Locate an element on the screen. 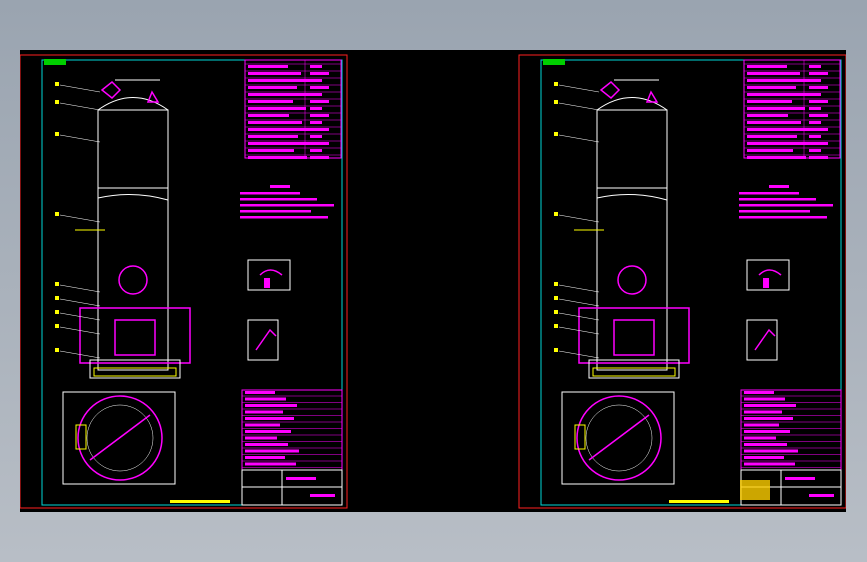 This screenshot has width=867, height=562. inner-box is located at coordinates (634, 337).